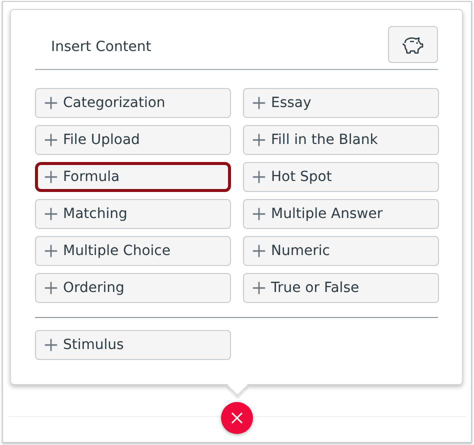  I want to click on popover-title: Insert Content, so click(101, 46).